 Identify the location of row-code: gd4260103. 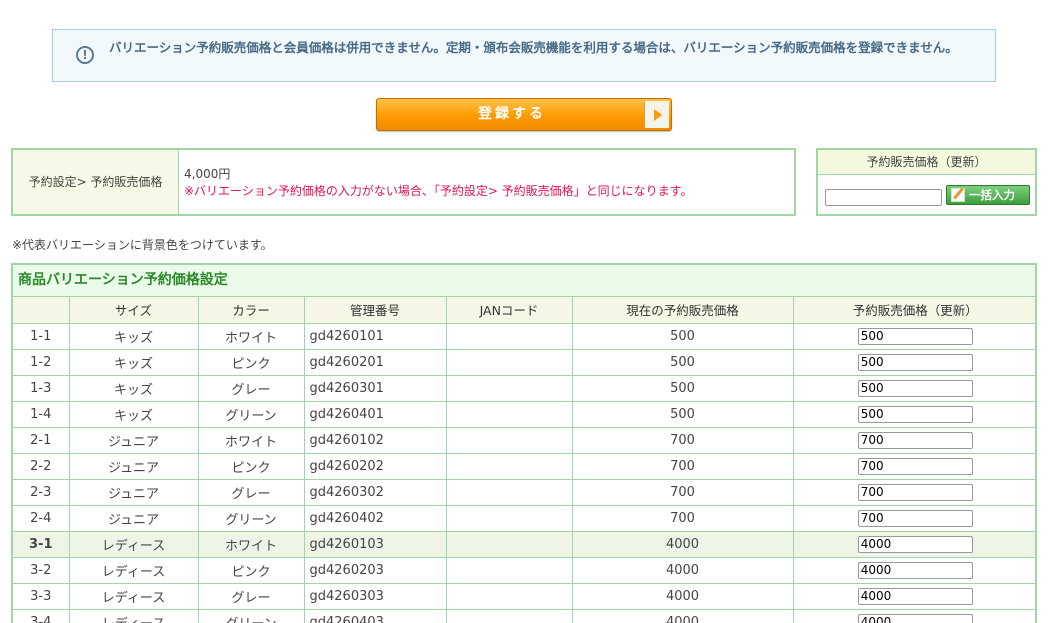
(375, 544).